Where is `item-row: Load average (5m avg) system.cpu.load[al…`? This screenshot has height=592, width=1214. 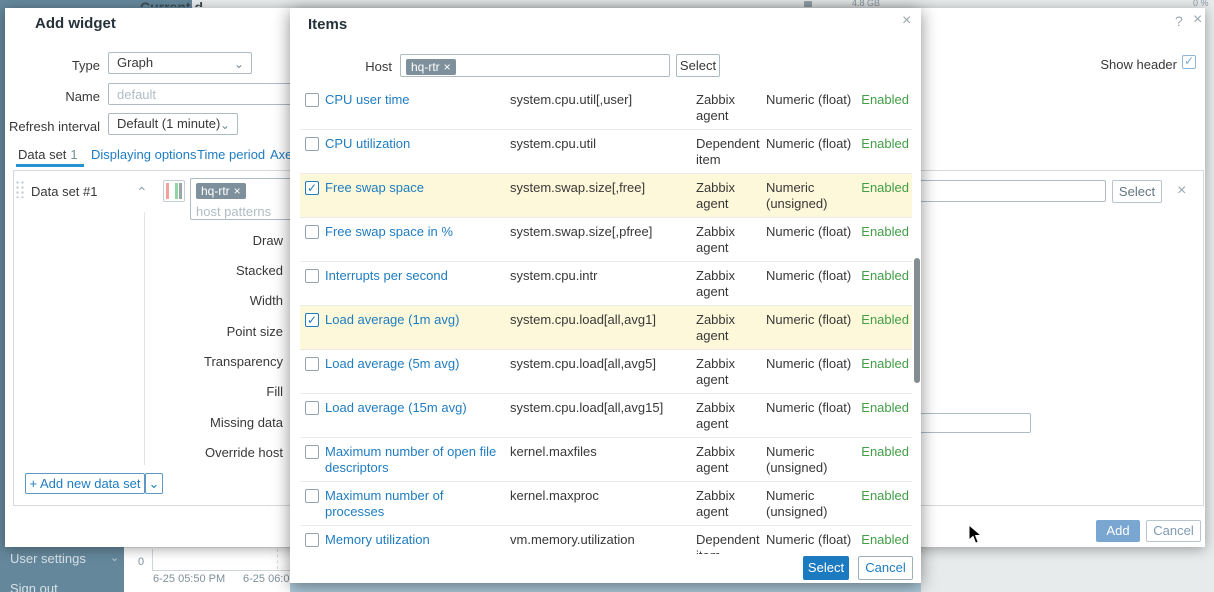 item-row: Load average (5m avg) system.cpu.load[al… is located at coordinates (606, 372).